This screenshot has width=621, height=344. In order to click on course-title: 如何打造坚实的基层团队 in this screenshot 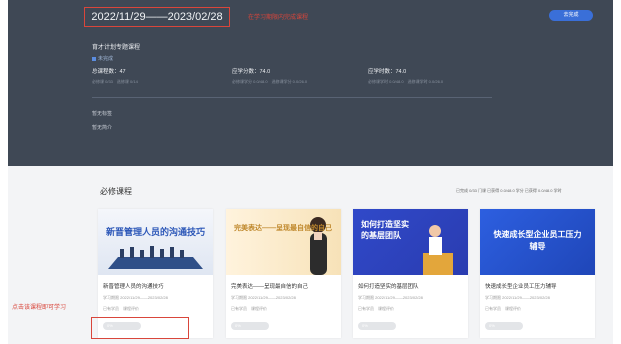, I will do `click(388, 286)`.